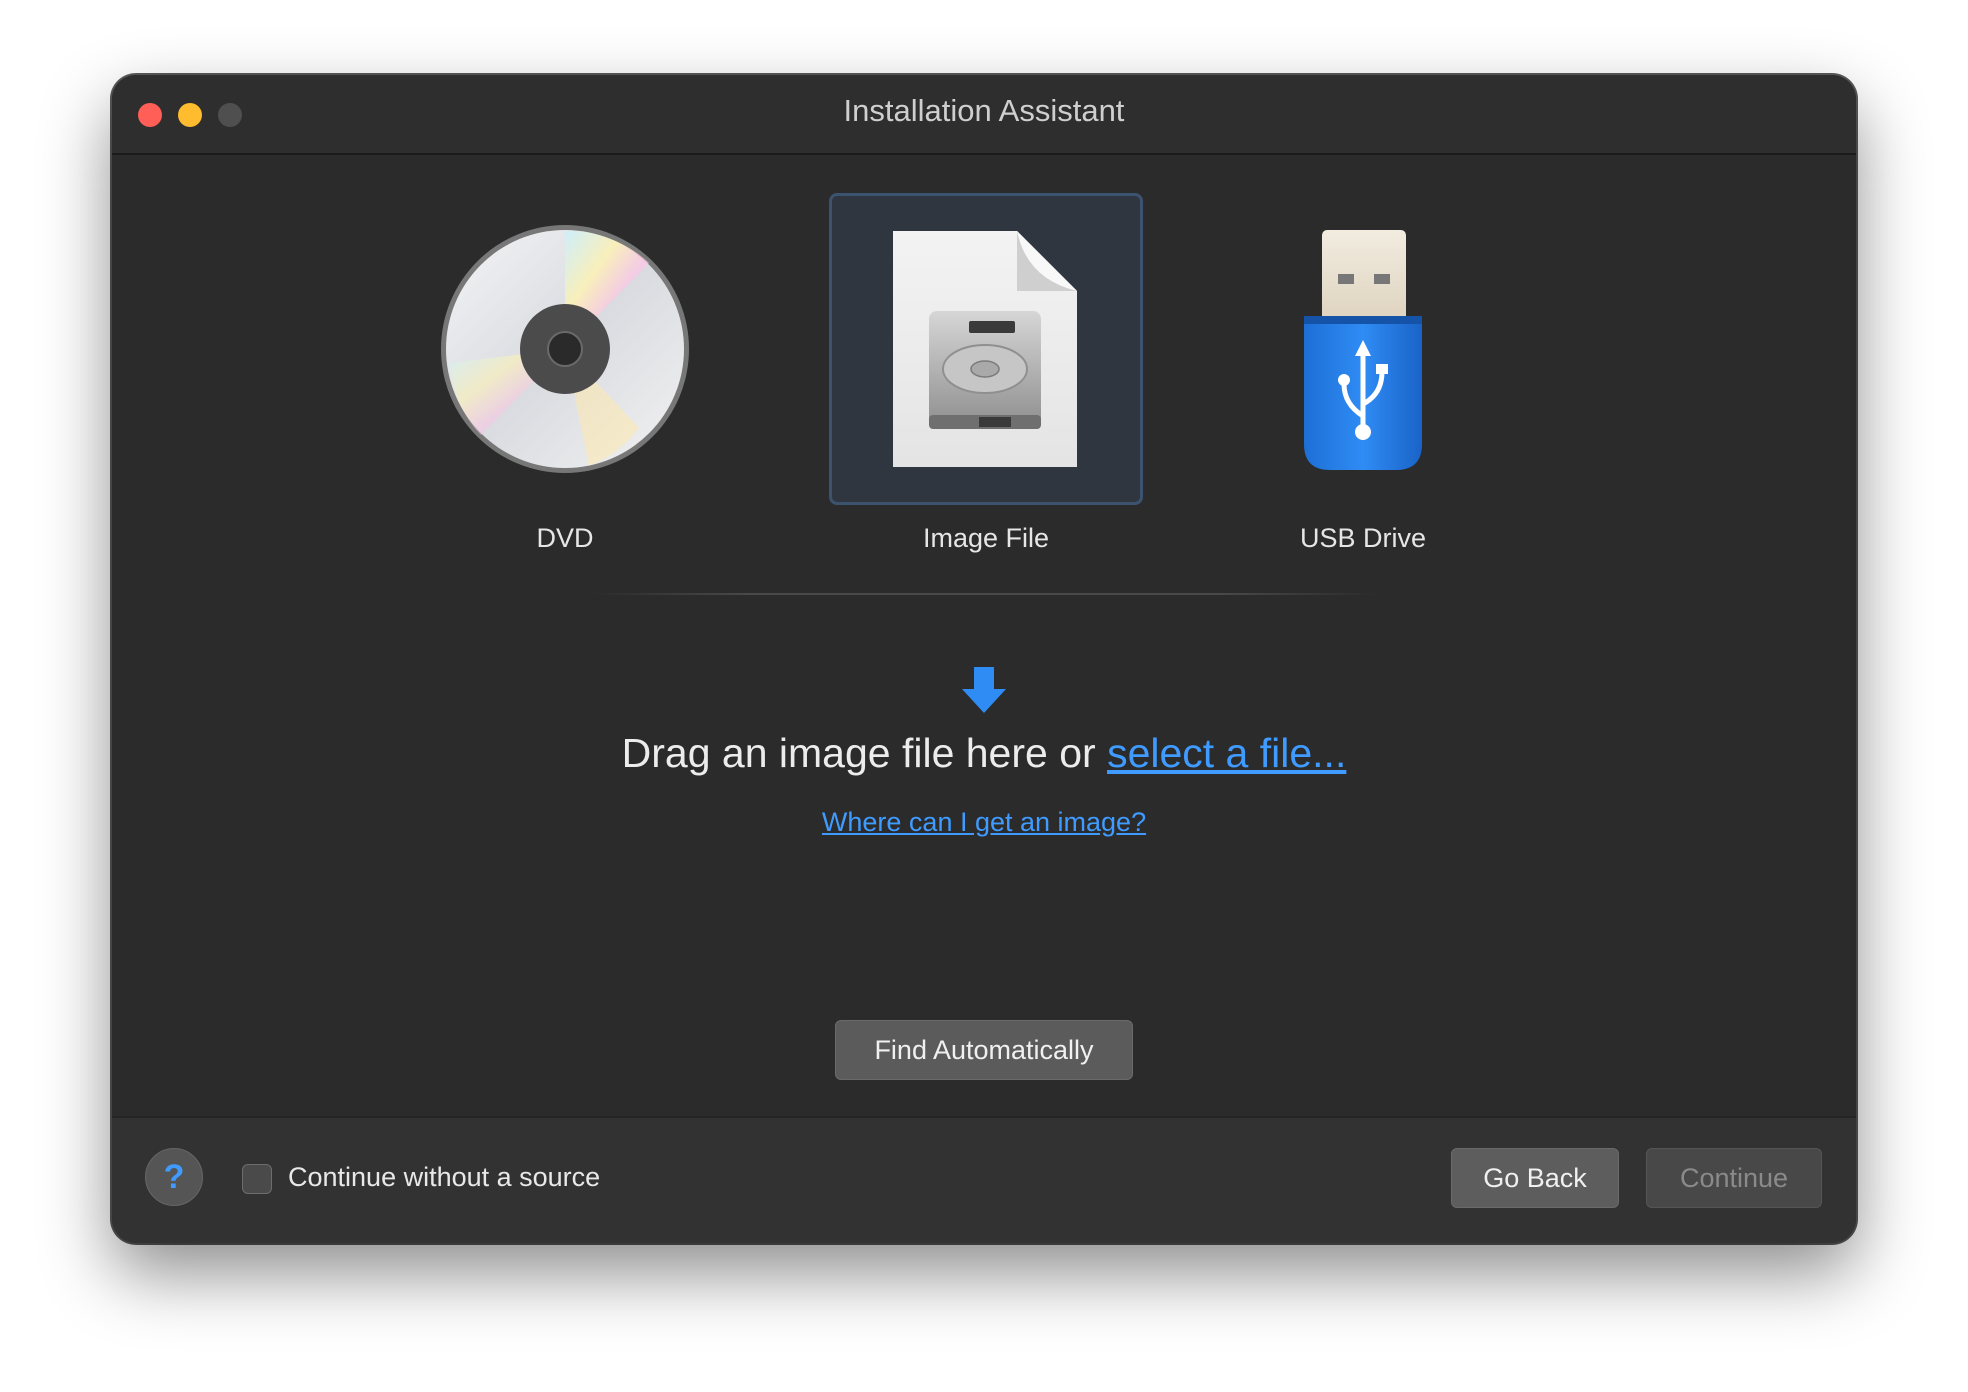 Image resolution: width=1968 pixels, height=1392 pixels. Describe the element at coordinates (444, 1177) in the screenshot. I see `continue-without-source-label: Continue without a source` at that location.